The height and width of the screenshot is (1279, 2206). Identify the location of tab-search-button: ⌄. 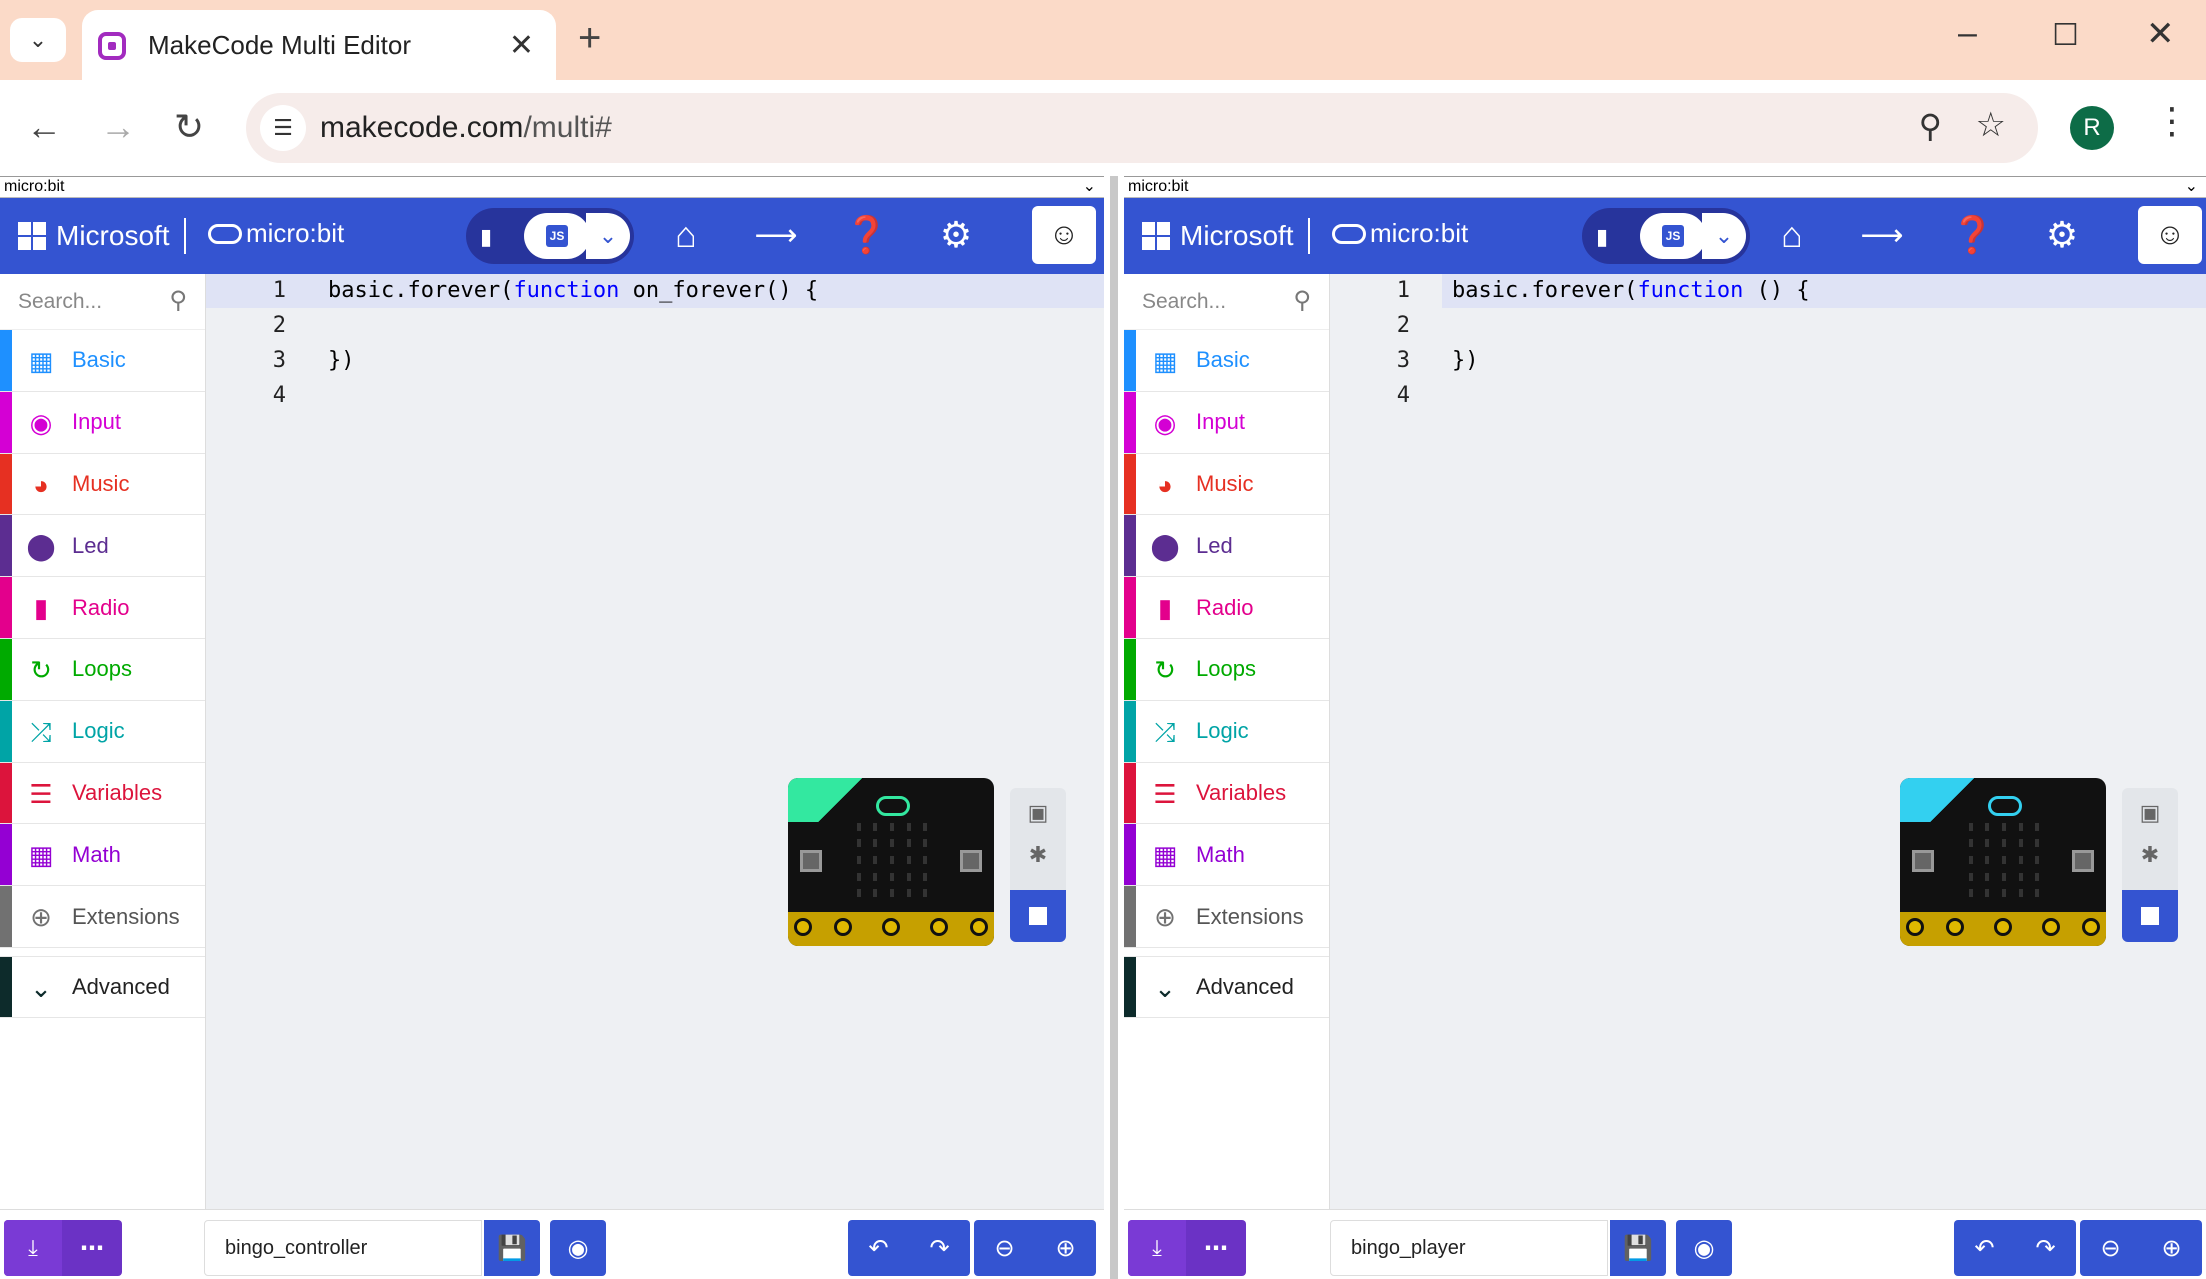
(38, 40).